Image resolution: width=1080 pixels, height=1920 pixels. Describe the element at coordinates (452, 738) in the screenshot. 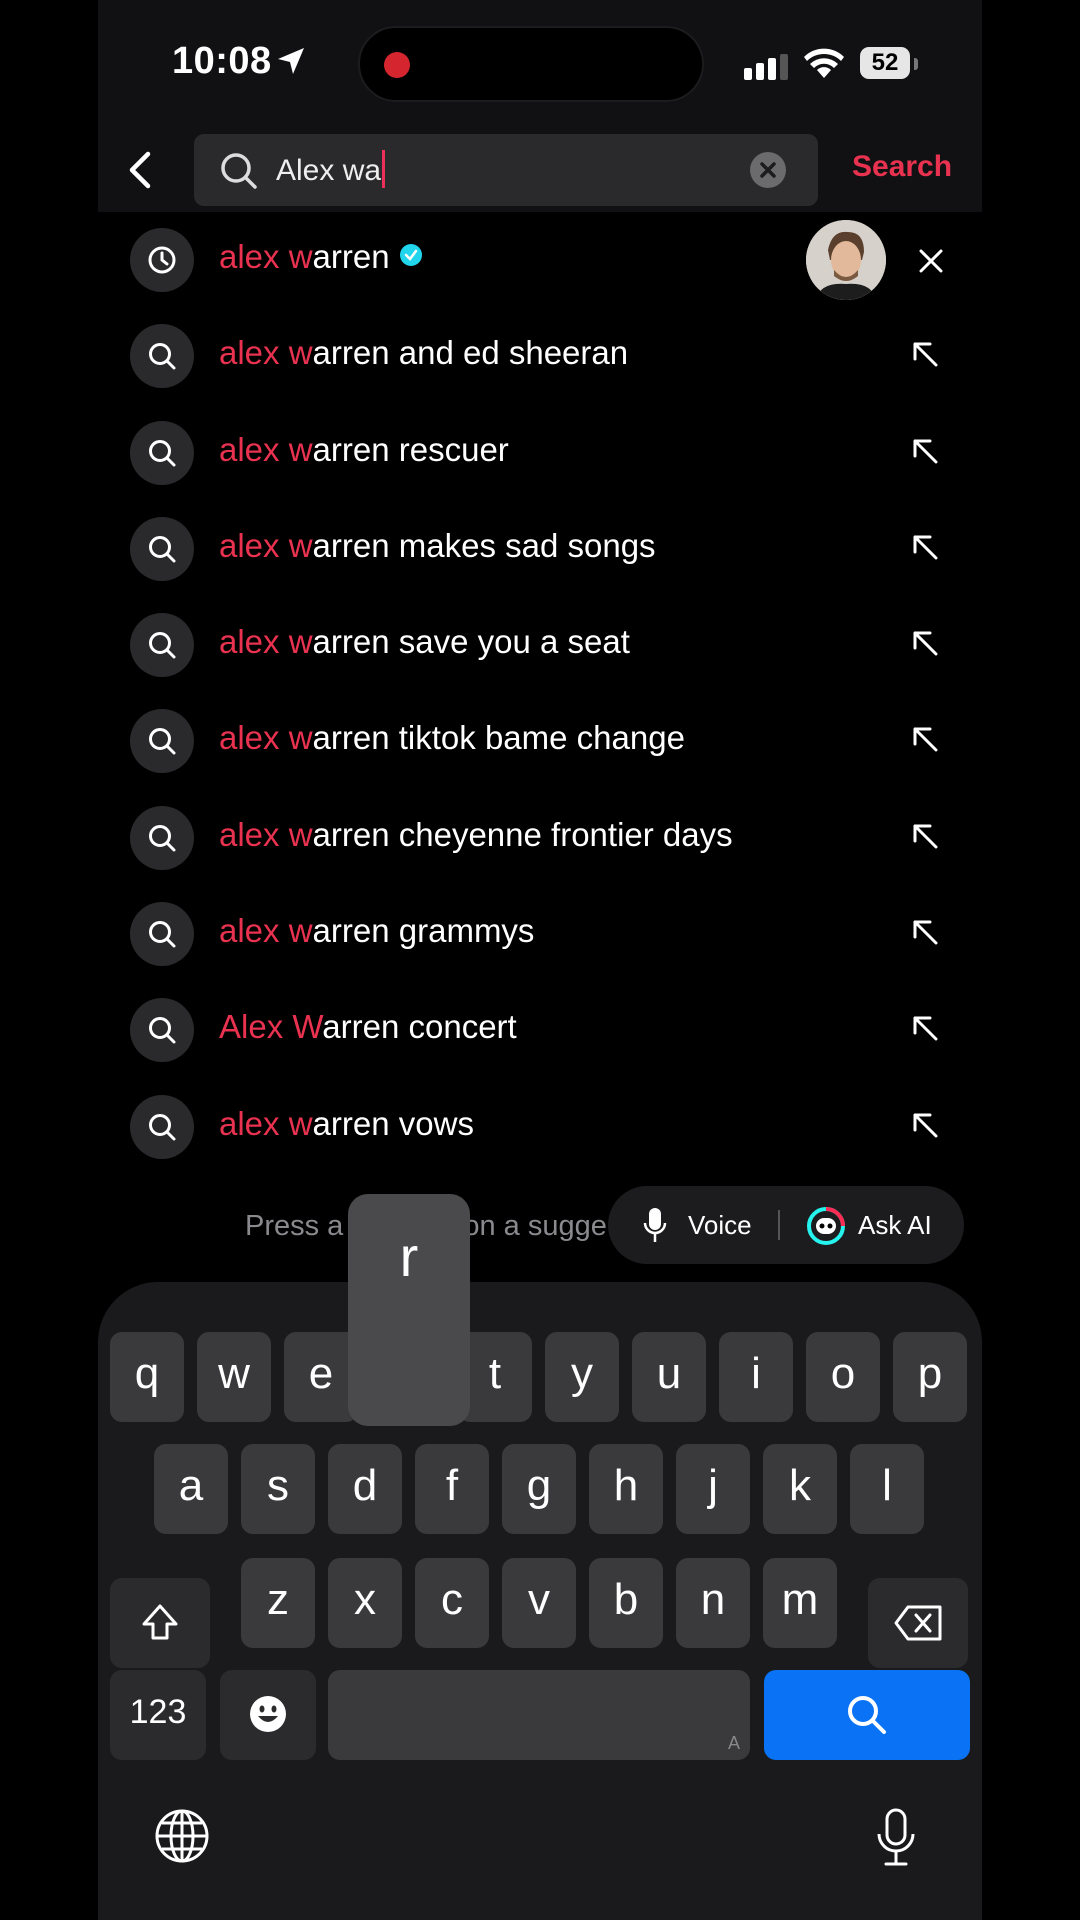

I see `suggestion-text: alex warren tiktok bame change` at that location.